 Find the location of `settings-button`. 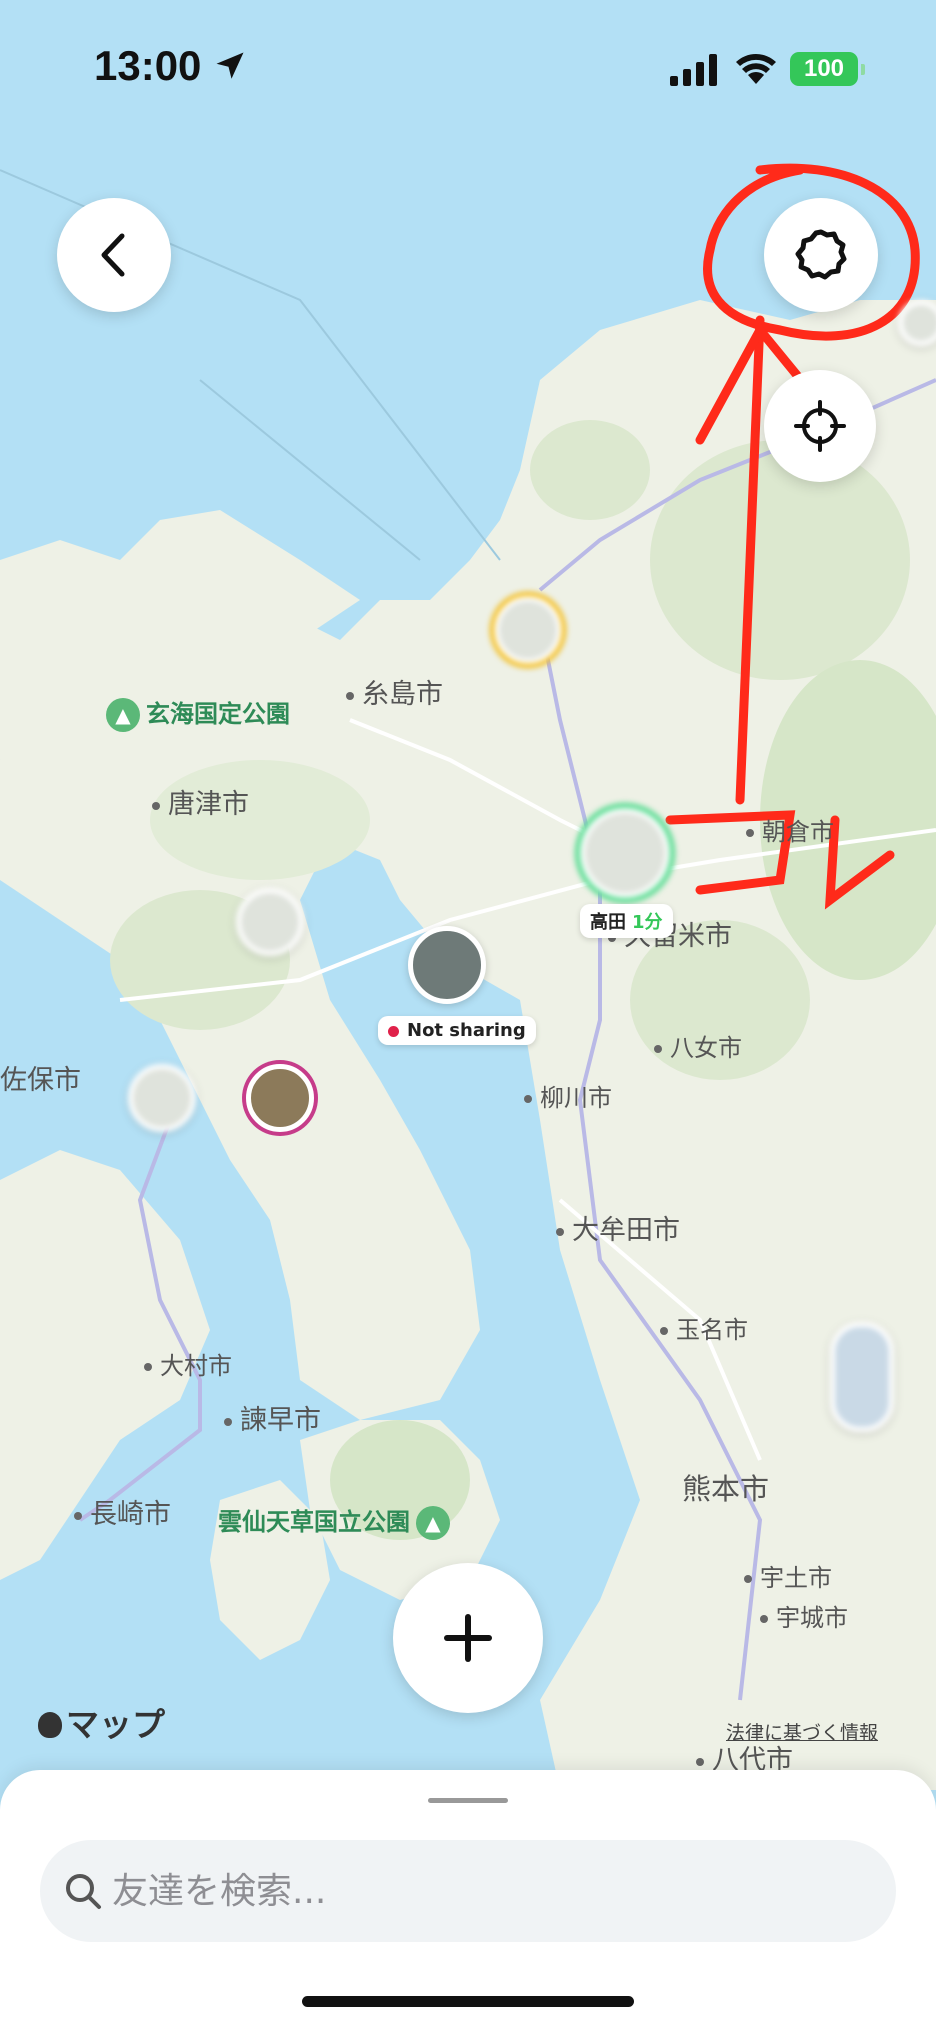

settings-button is located at coordinates (821, 255).